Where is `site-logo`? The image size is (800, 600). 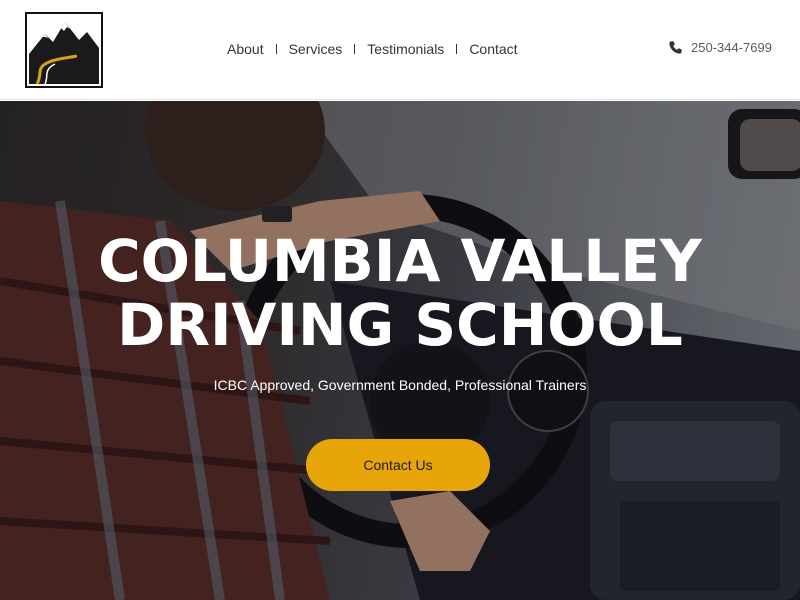 site-logo is located at coordinates (64, 50).